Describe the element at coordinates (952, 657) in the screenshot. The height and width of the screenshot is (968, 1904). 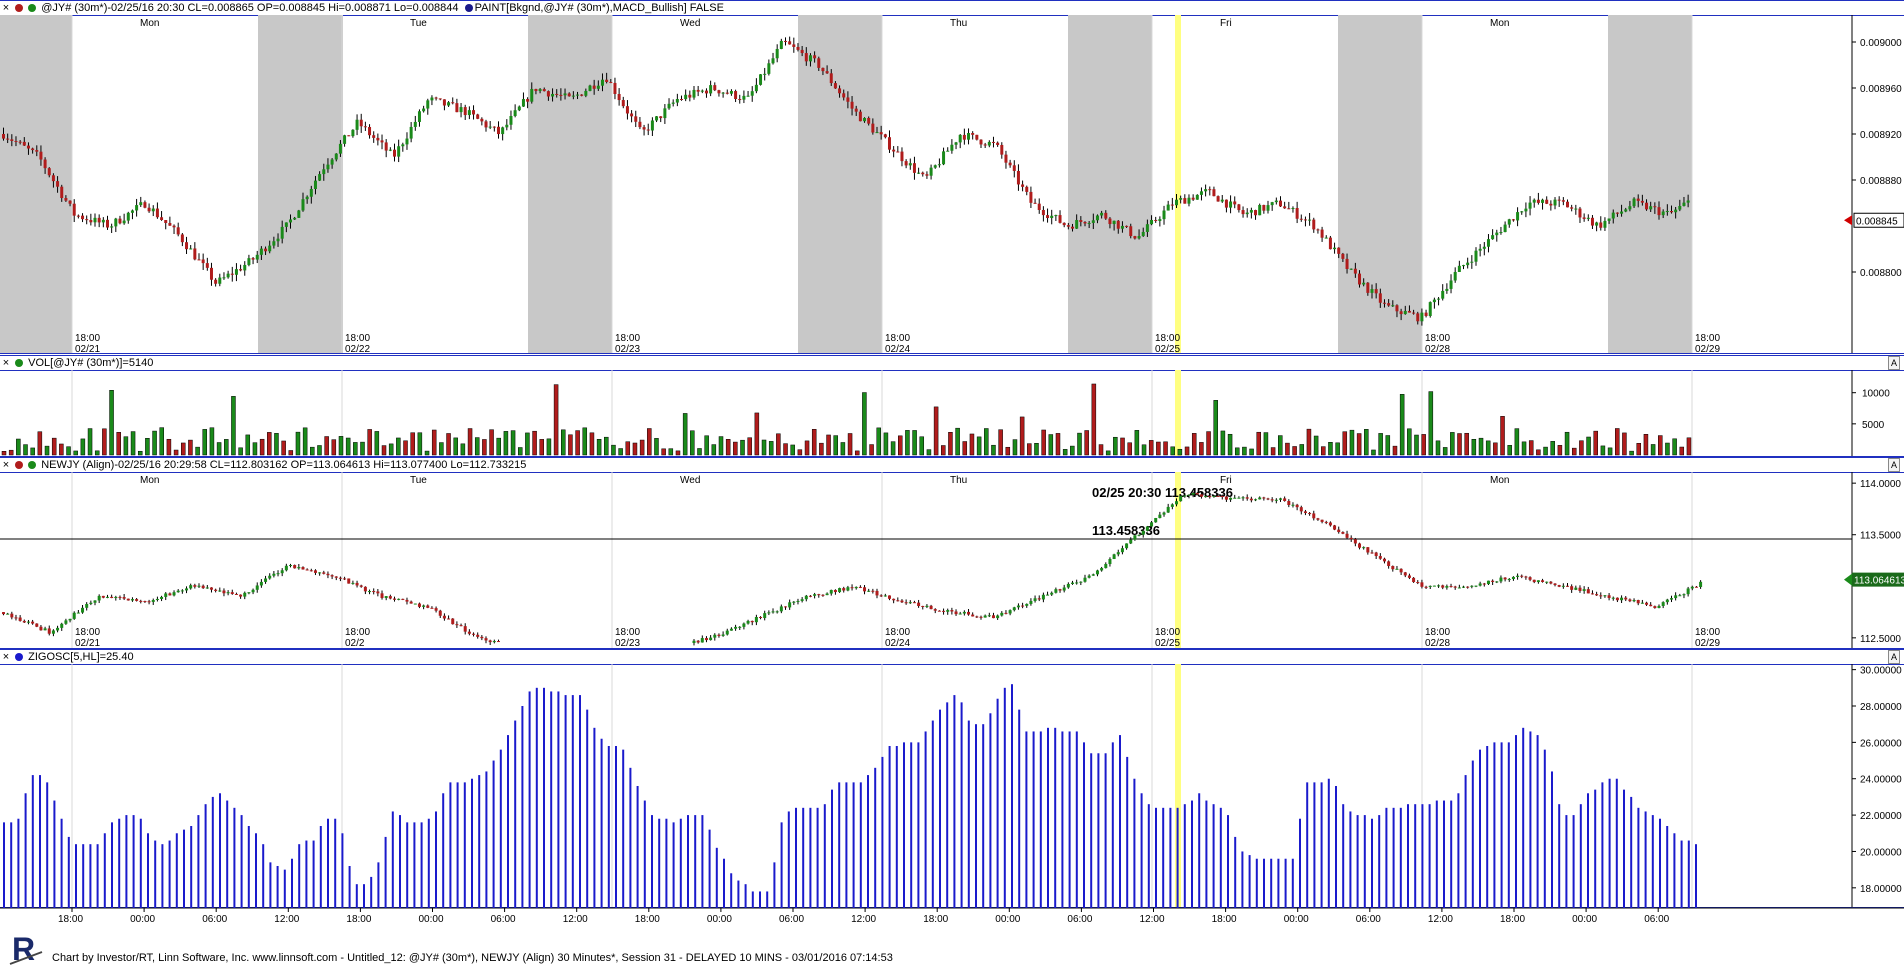
I see `zigosc-pane-header: × ZIGOSC[5,HL]=25.40 A` at that location.